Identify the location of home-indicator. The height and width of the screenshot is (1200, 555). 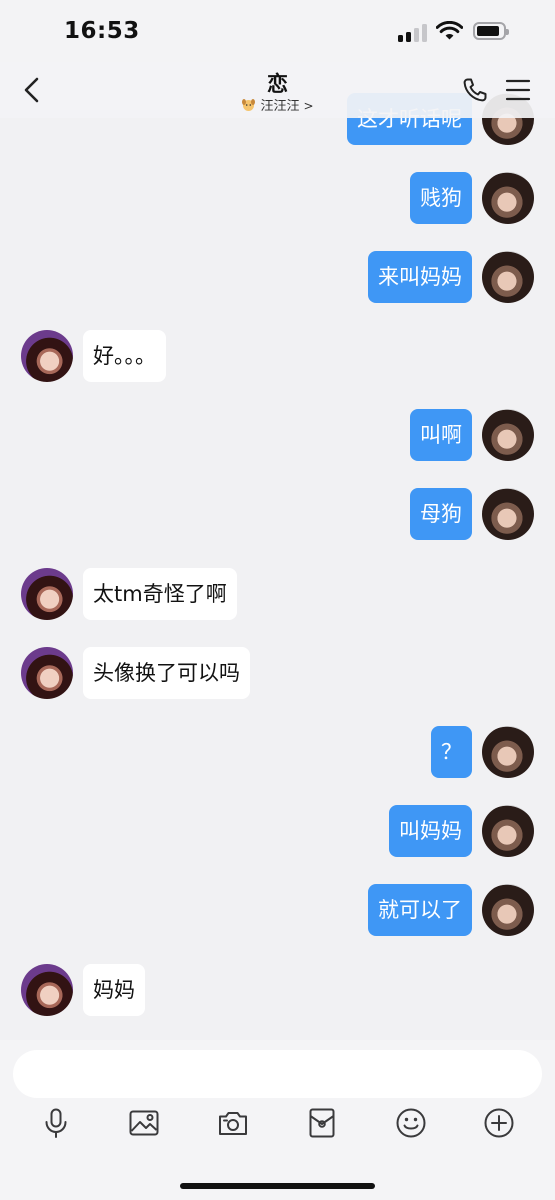
(277, 1186).